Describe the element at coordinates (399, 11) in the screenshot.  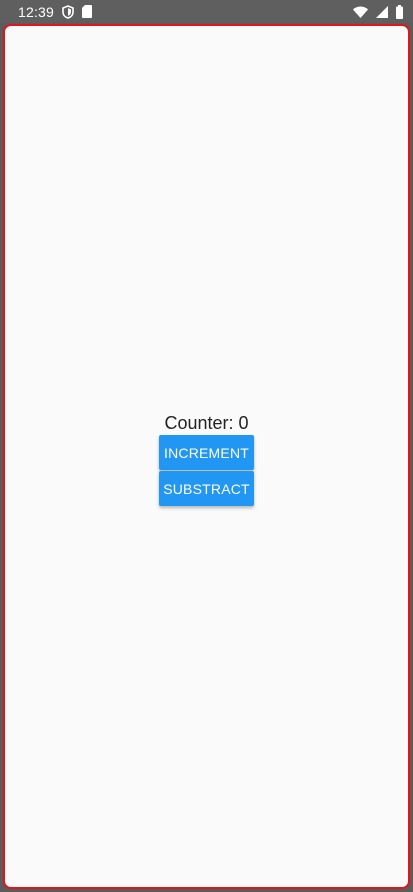
I see `battery-icon` at that location.